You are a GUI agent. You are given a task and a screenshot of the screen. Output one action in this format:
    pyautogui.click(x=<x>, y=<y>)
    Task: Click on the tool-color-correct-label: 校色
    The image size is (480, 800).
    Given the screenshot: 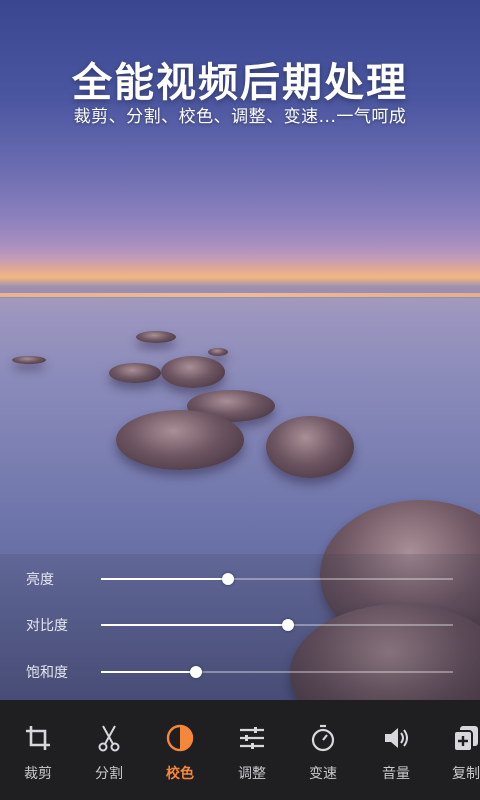 What is the action you would take?
    pyautogui.click(x=180, y=774)
    